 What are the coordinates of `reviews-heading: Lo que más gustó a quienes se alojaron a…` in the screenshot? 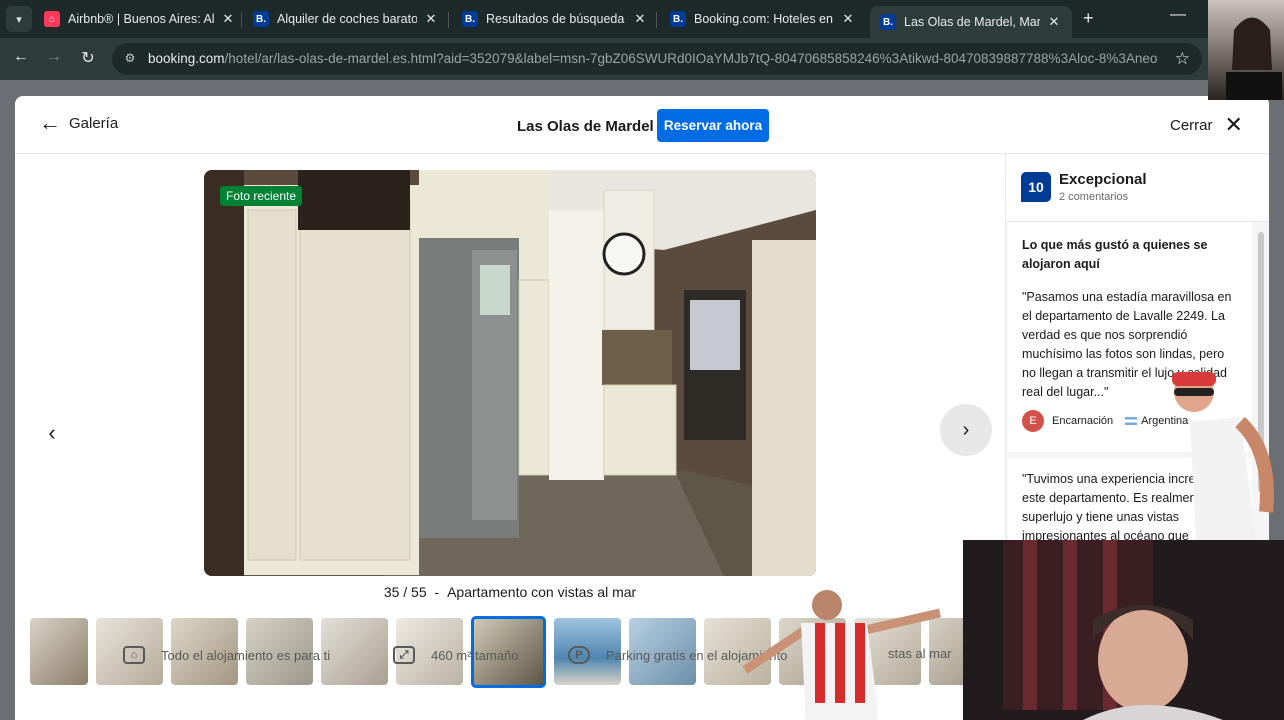 It's located at (1115, 254).